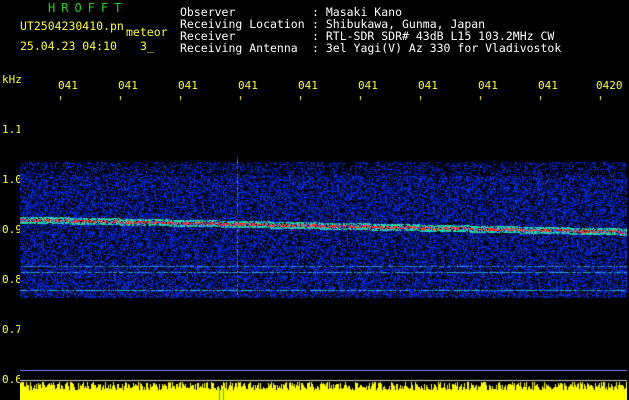  What do you see at coordinates (12, 279) in the screenshot?
I see `y-tick: 0.8` at bounding box center [12, 279].